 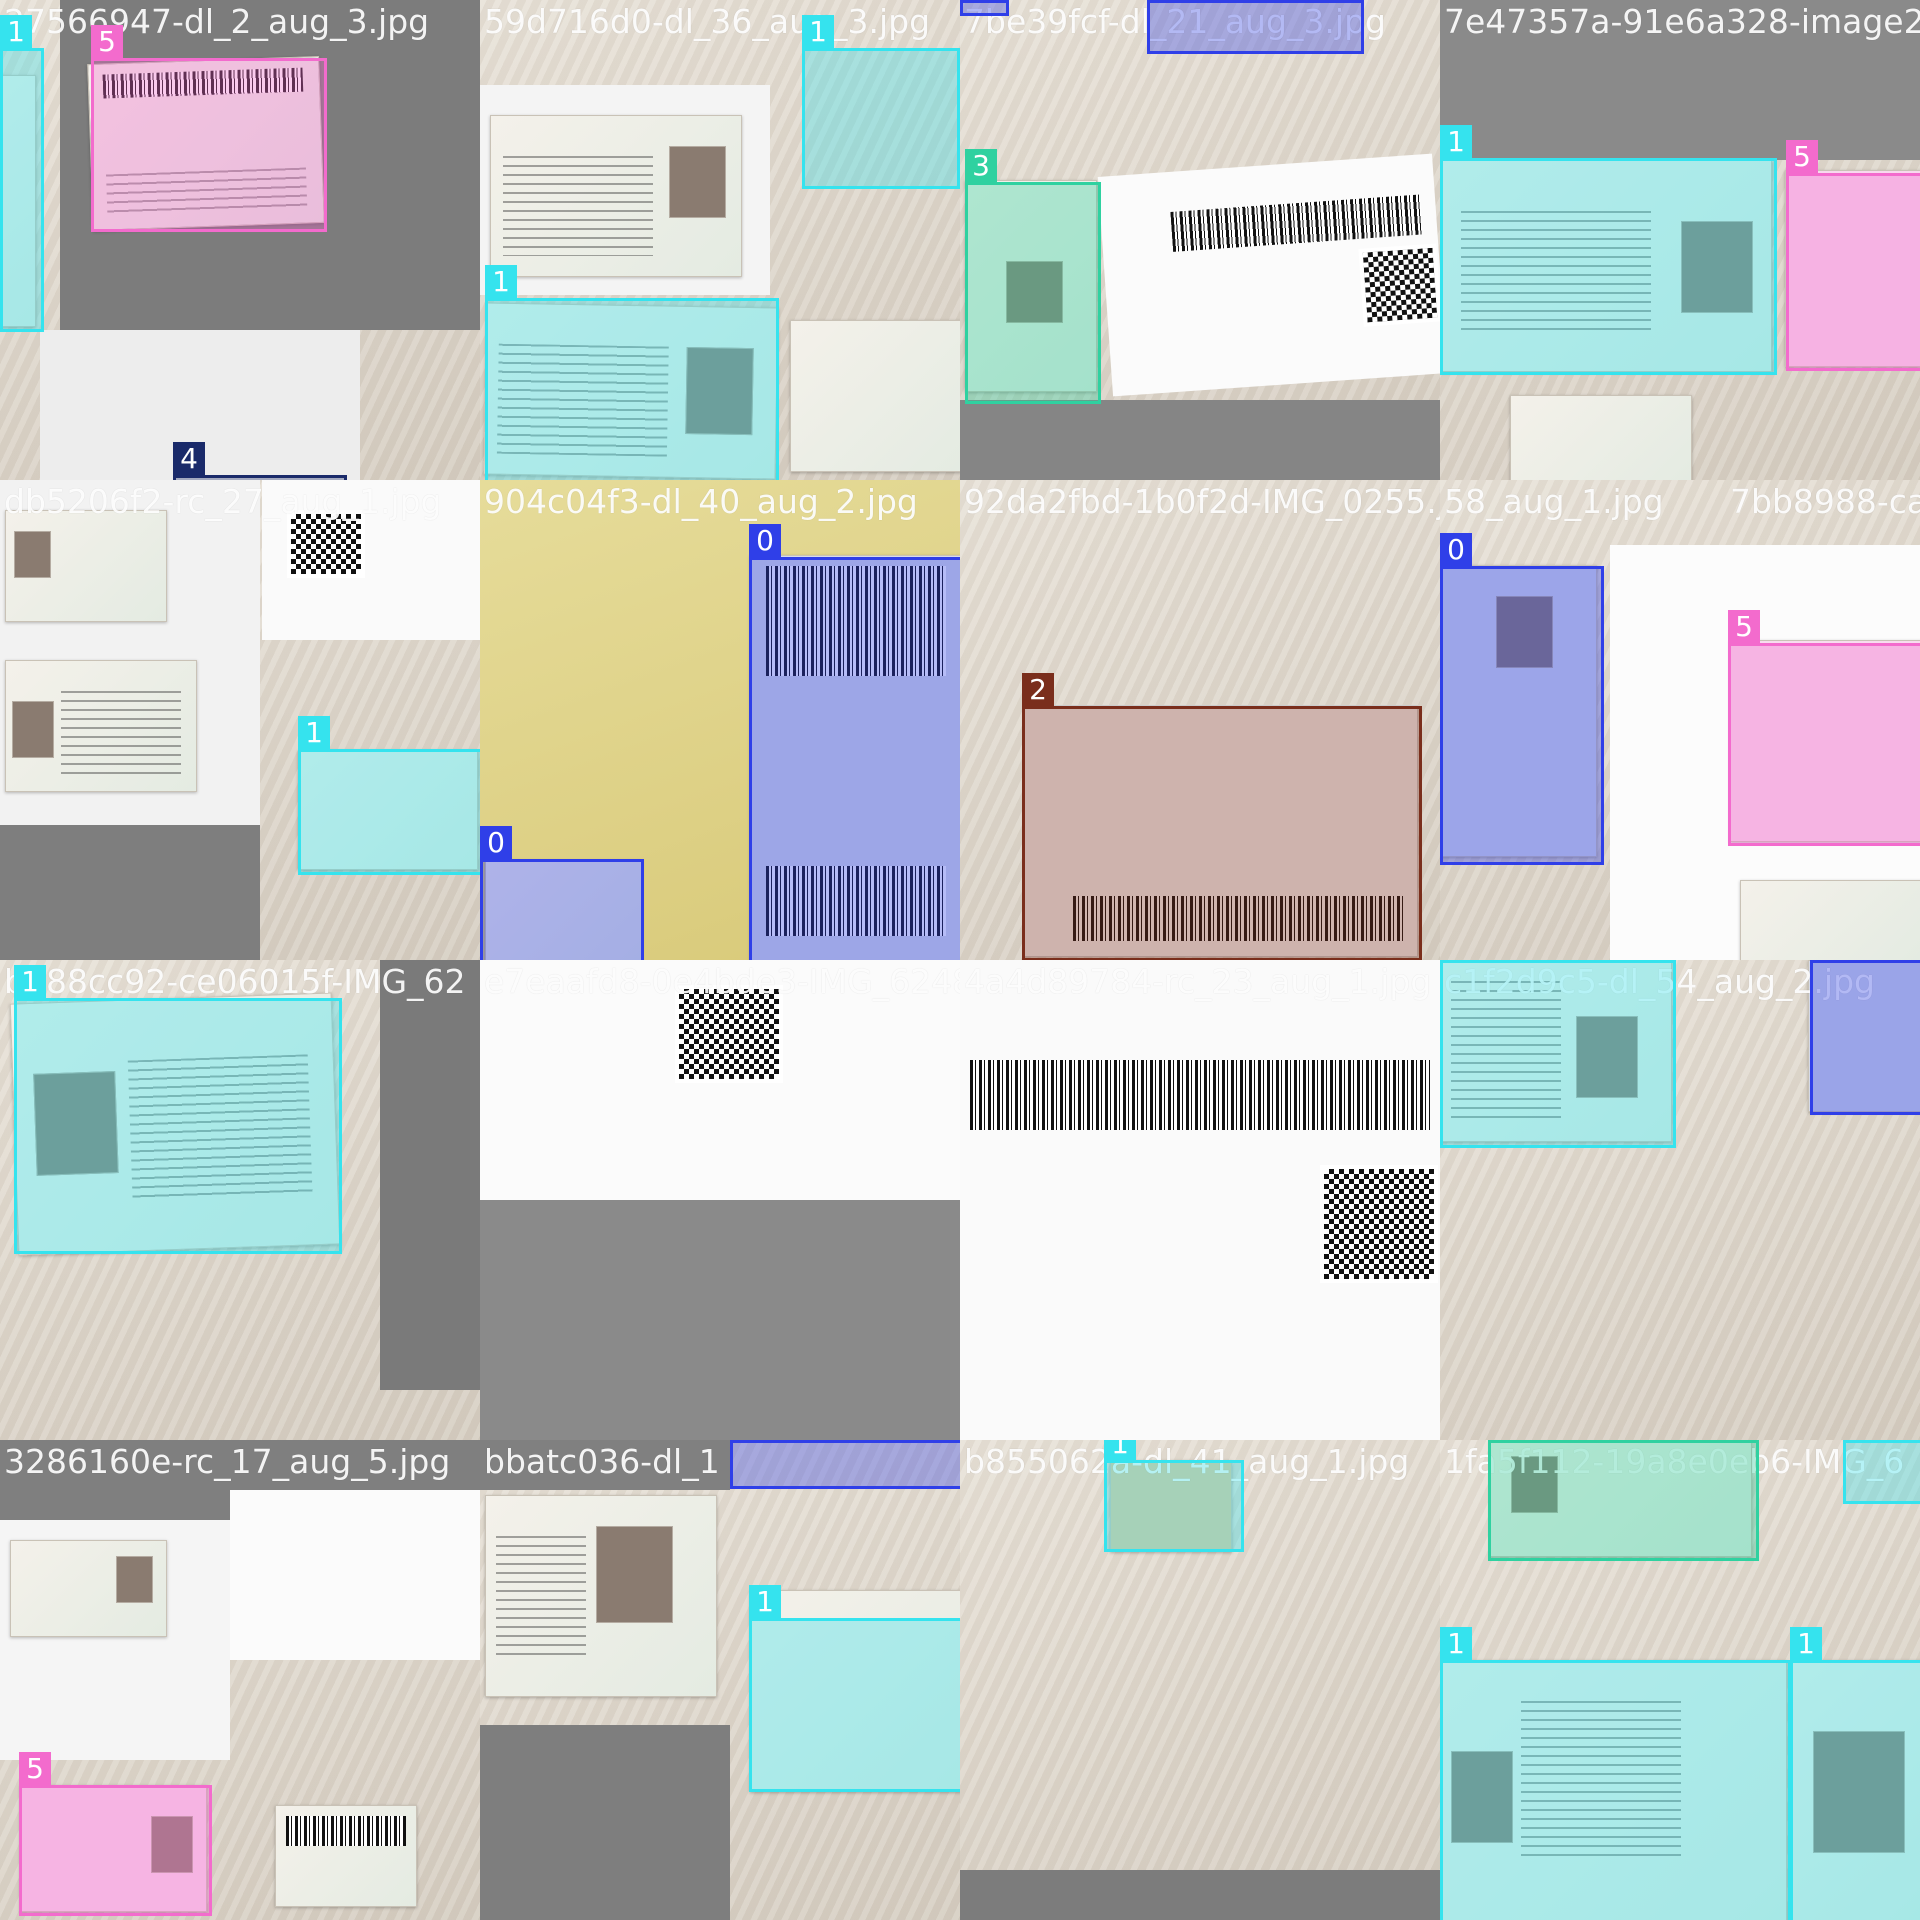 What do you see at coordinates (1222, 816) in the screenshot?
I see `detection-box: 2` at bounding box center [1222, 816].